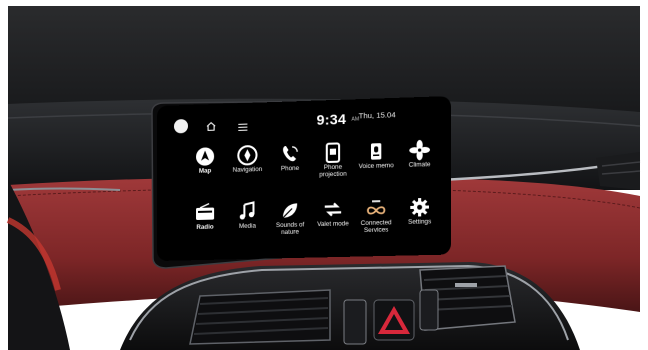 The height and width of the screenshot is (350, 648). I want to click on app-tile-connected-services: Connected Services, so click(376, 218).